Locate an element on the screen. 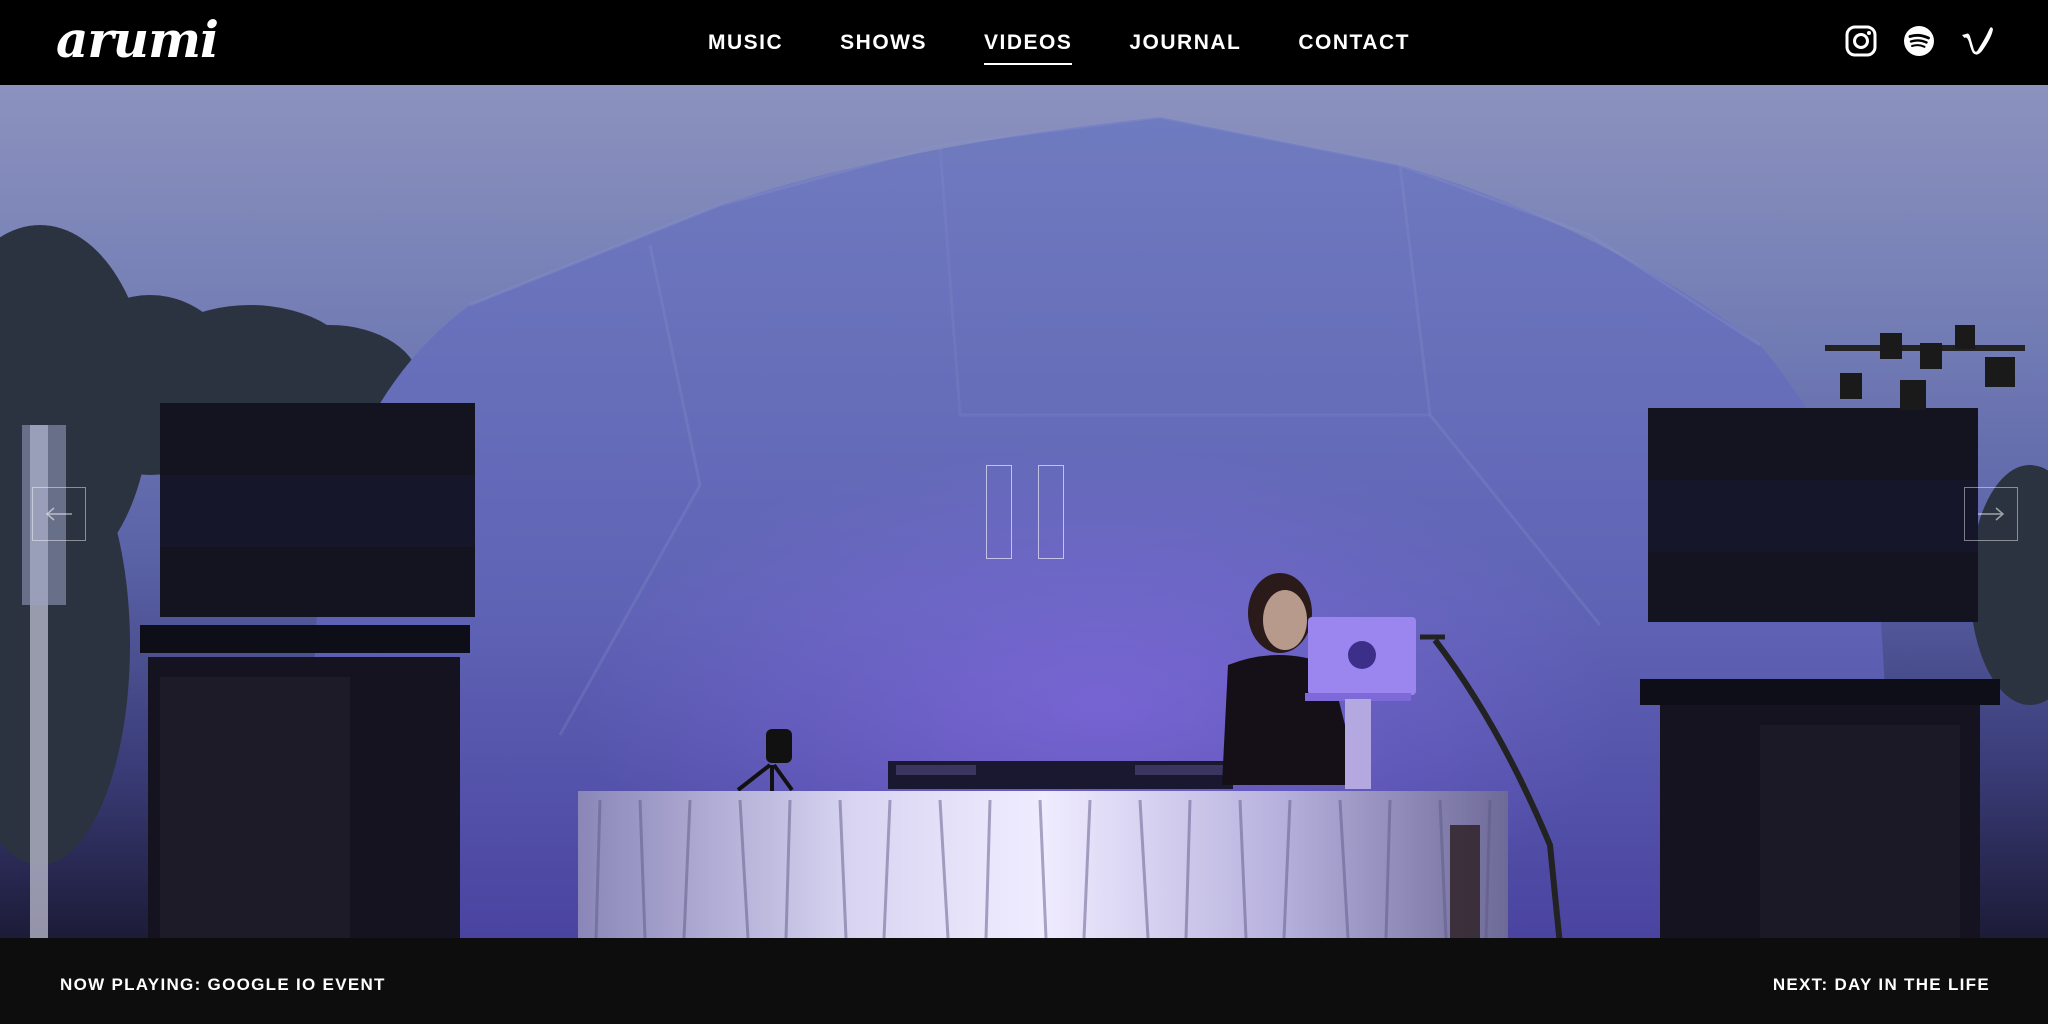 This screenshot has height=1024, width=2048. pause-icon is located at coordinates (1025, 512).